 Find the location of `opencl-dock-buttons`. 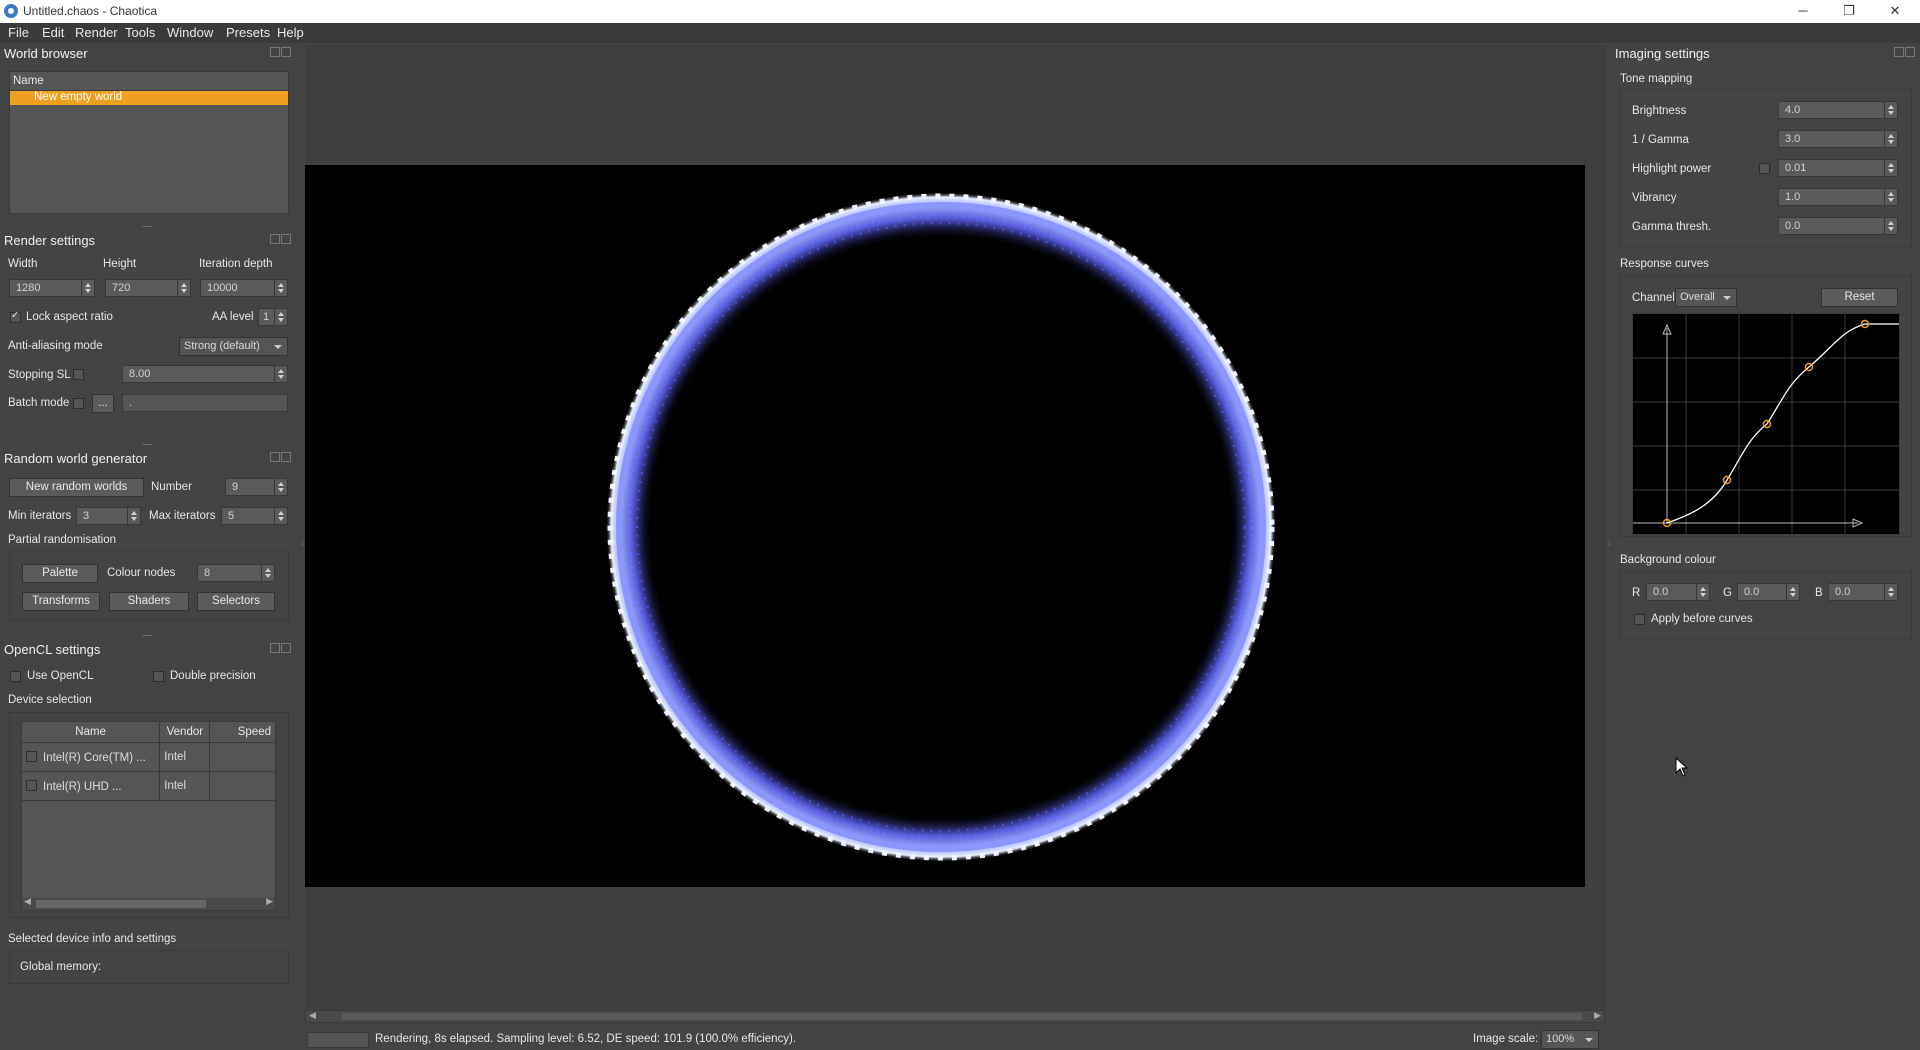

opencl-dock-buttons is located at coordinates (281, 649).